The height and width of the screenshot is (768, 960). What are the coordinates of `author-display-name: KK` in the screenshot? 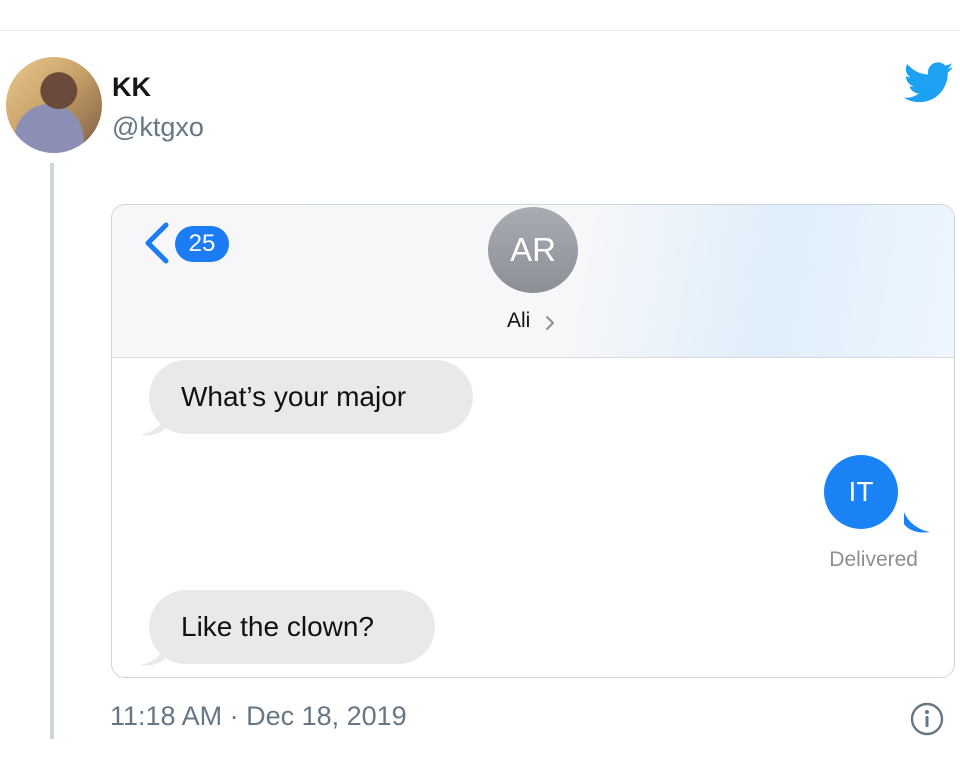 It's located at (131, 87).